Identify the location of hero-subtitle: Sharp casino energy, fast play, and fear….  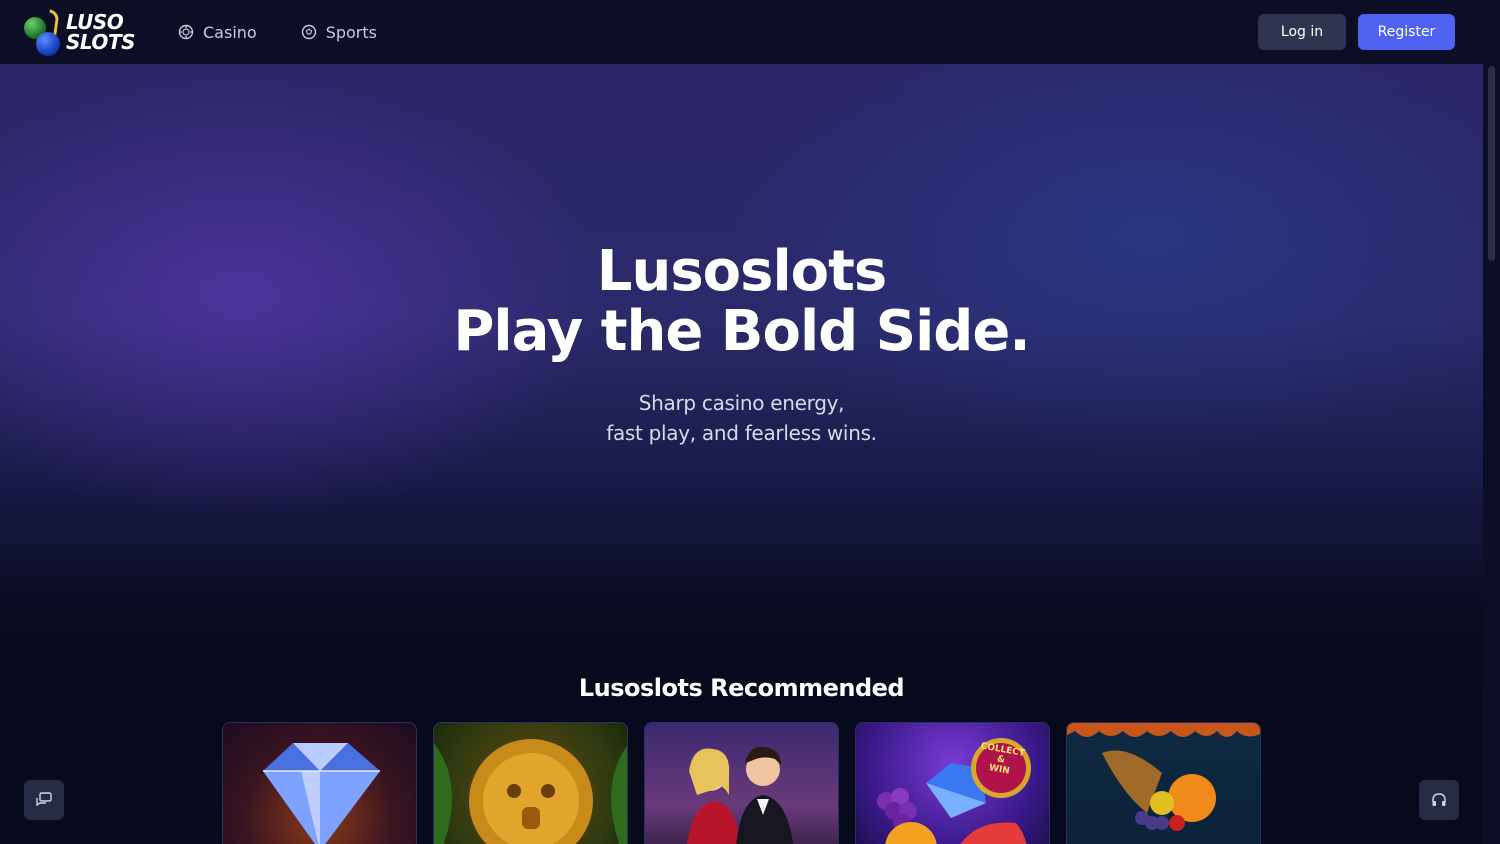
(741, 418).